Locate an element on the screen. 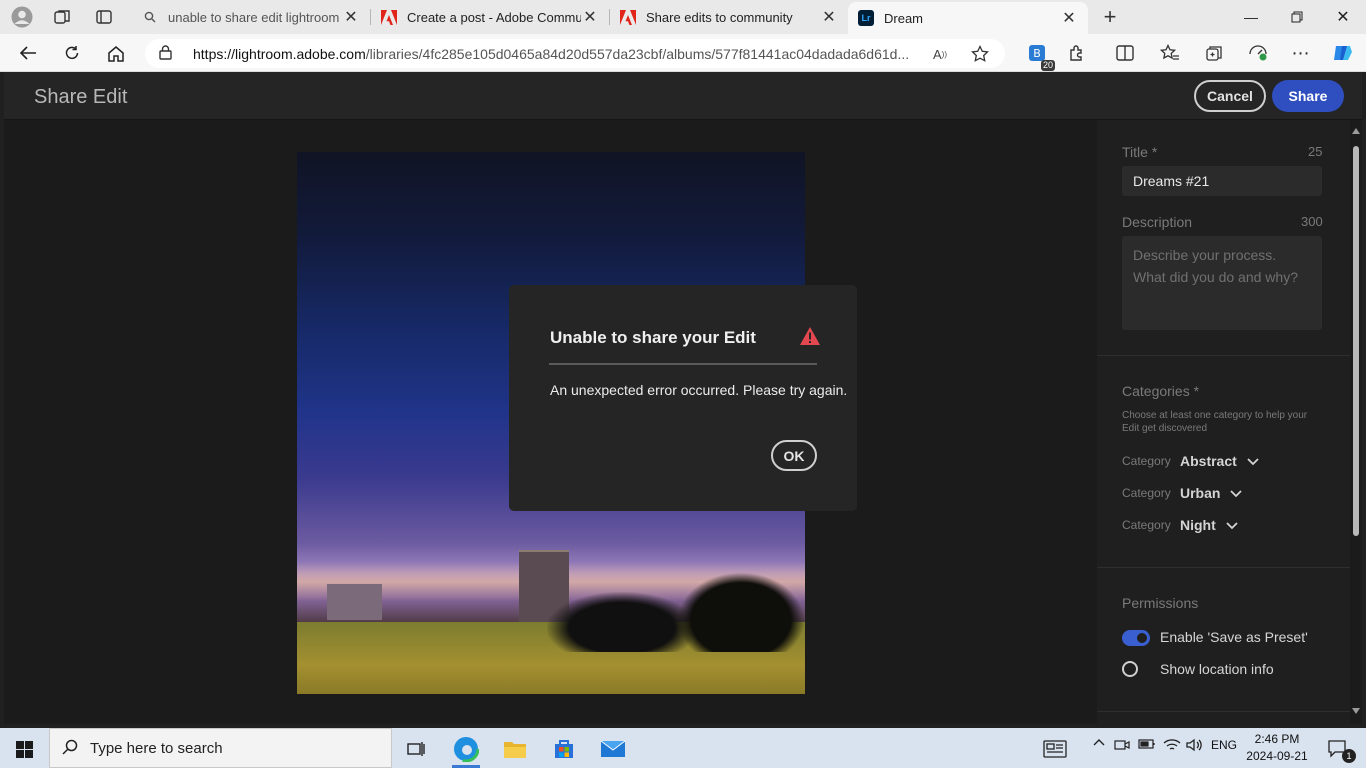  dialog-title: Unable to share your Edit is located at coordinates (653, 337).